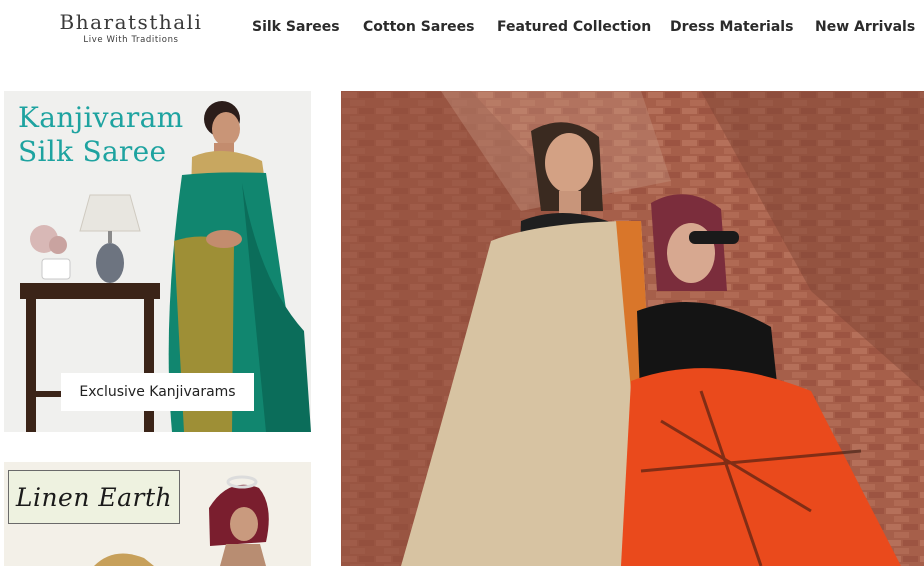 This screenshot has width=924, height=566. Describe the element at coordinates (731, 27) in the screenshot. I see `nav-item-dress-materials: Dress Materials` at that location.